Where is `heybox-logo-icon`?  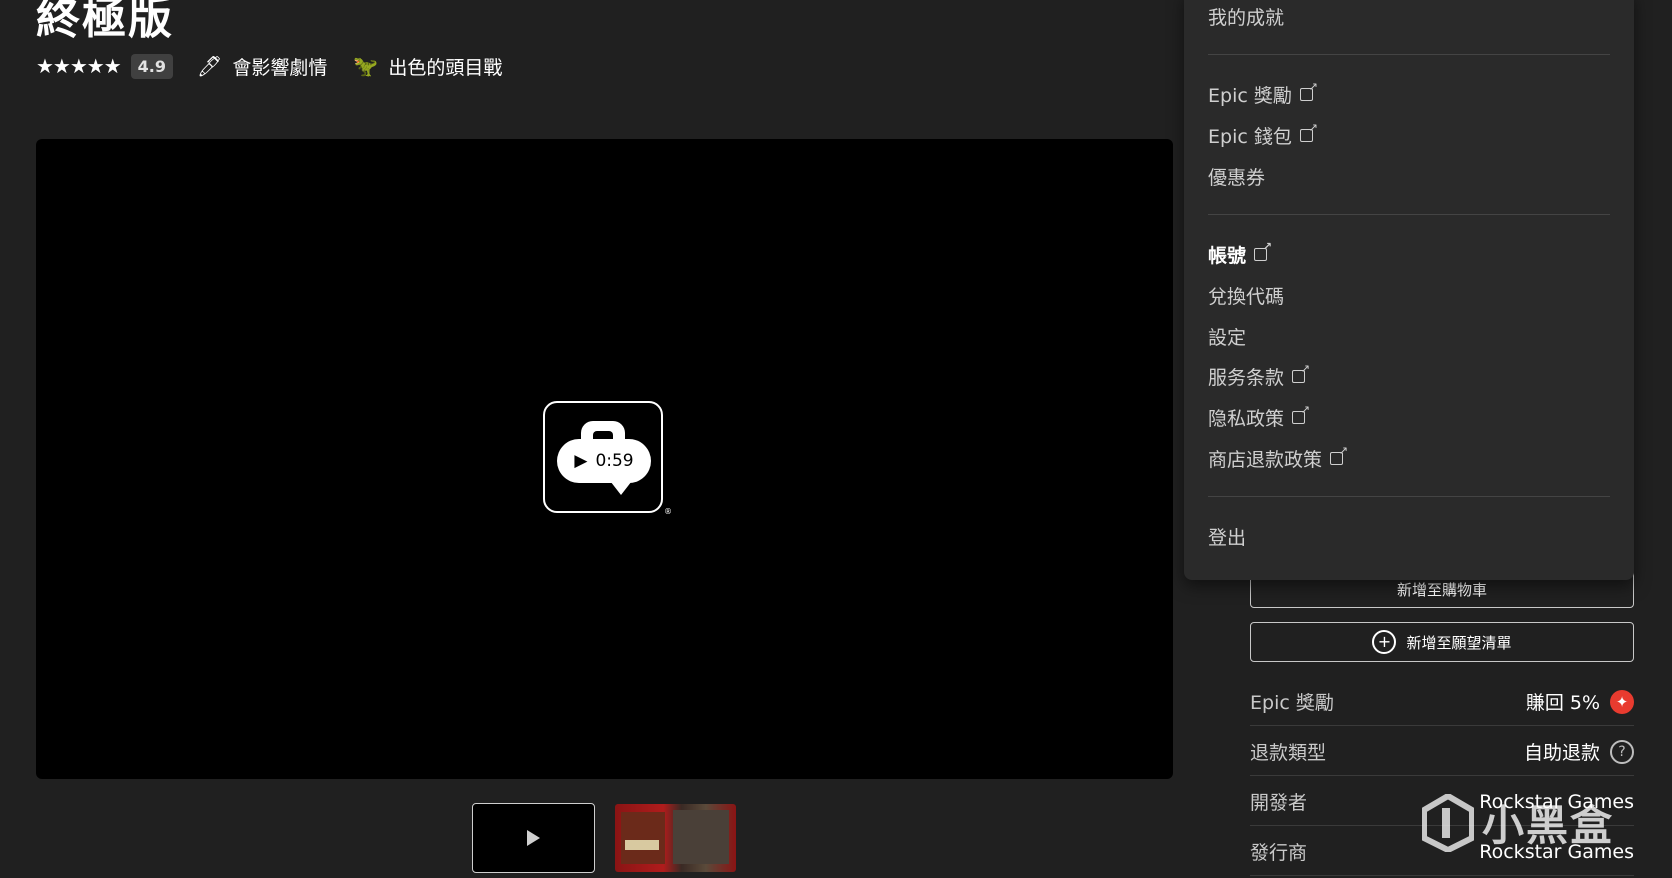
heybox-logo-icon is located at coordinates (1448, 822).